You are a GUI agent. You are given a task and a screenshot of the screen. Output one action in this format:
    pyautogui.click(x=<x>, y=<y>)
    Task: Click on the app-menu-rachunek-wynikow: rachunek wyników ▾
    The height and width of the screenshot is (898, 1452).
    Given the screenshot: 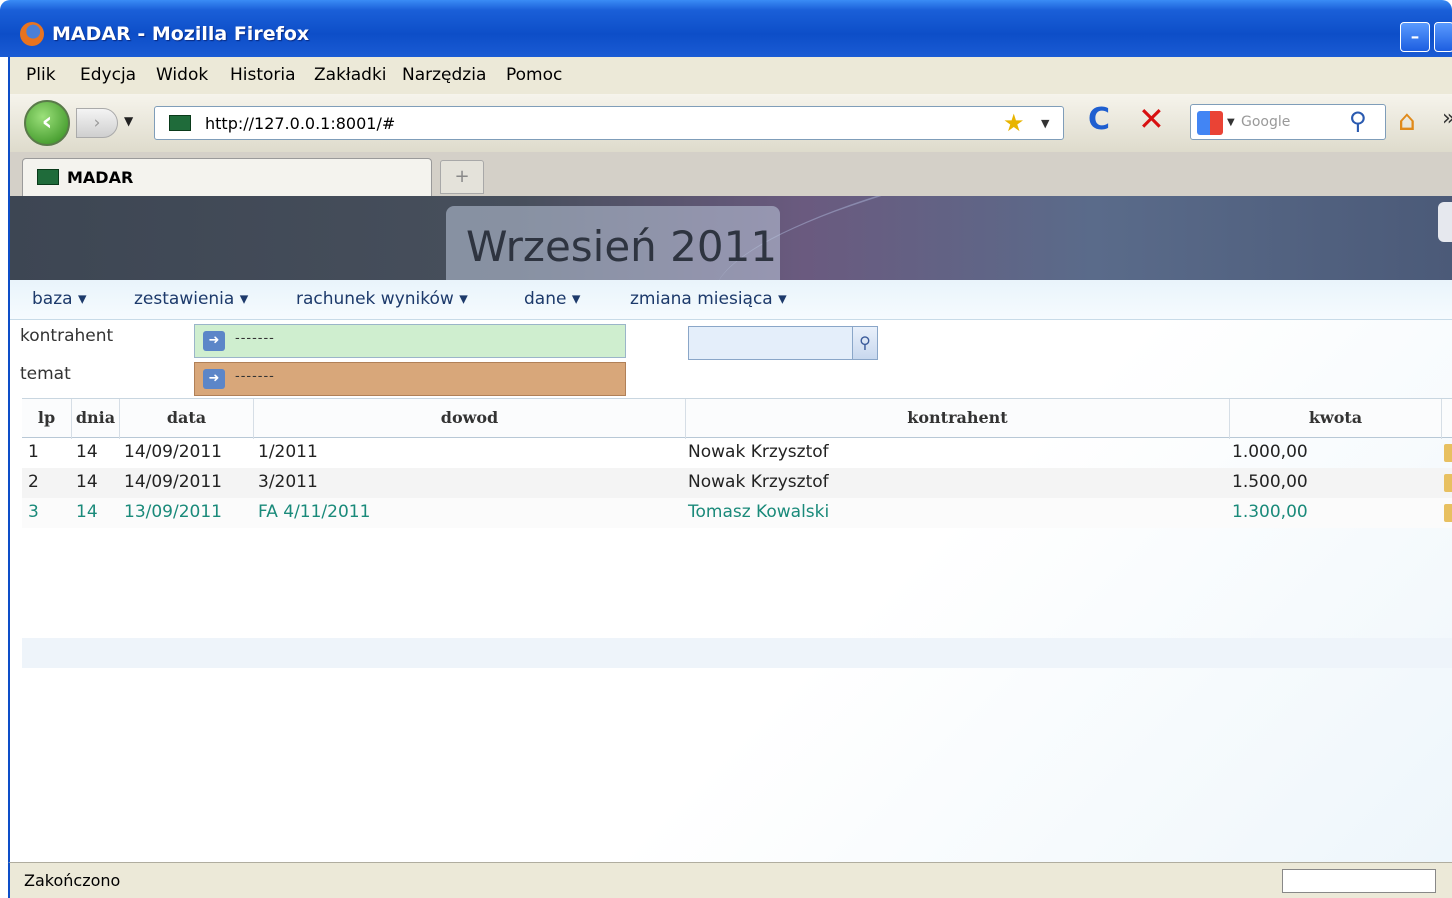 What is the action you would take?
    pyautogui.click(x=382, y=299)
    